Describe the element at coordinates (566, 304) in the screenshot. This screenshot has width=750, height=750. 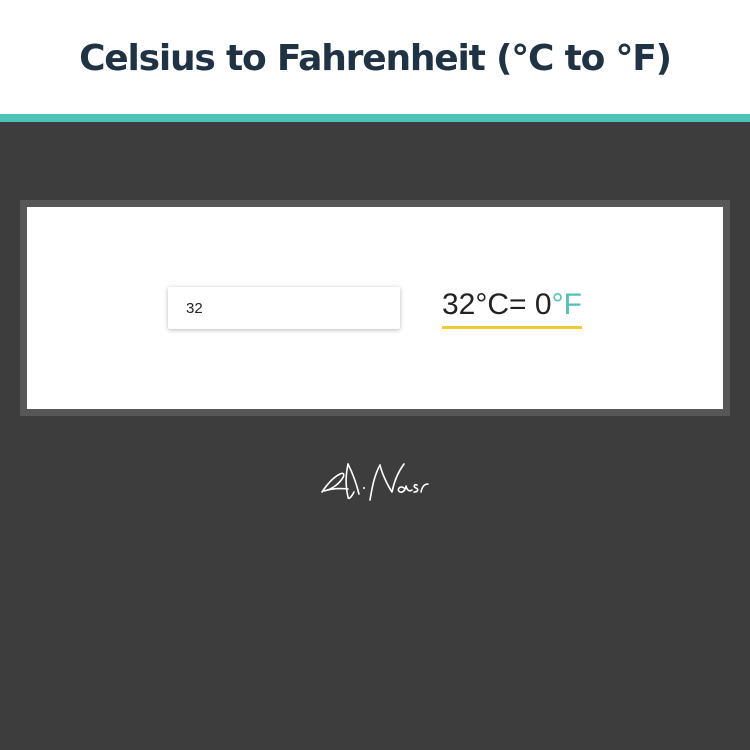
I see `result-fahrenheit-unit: °F` at that location.